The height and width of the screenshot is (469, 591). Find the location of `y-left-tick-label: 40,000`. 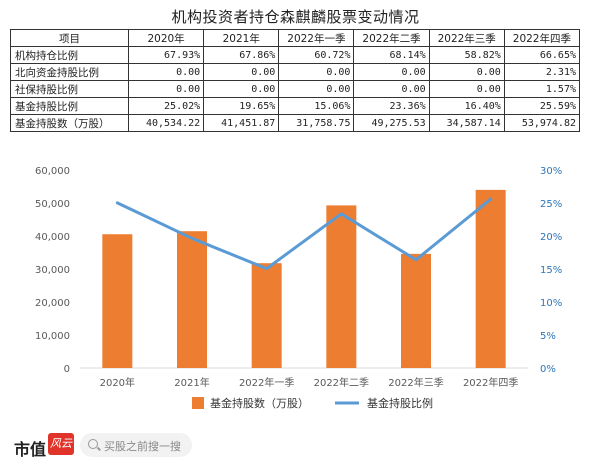

y-left-tick-label: 40,000 is located at coordinates (52, 237).